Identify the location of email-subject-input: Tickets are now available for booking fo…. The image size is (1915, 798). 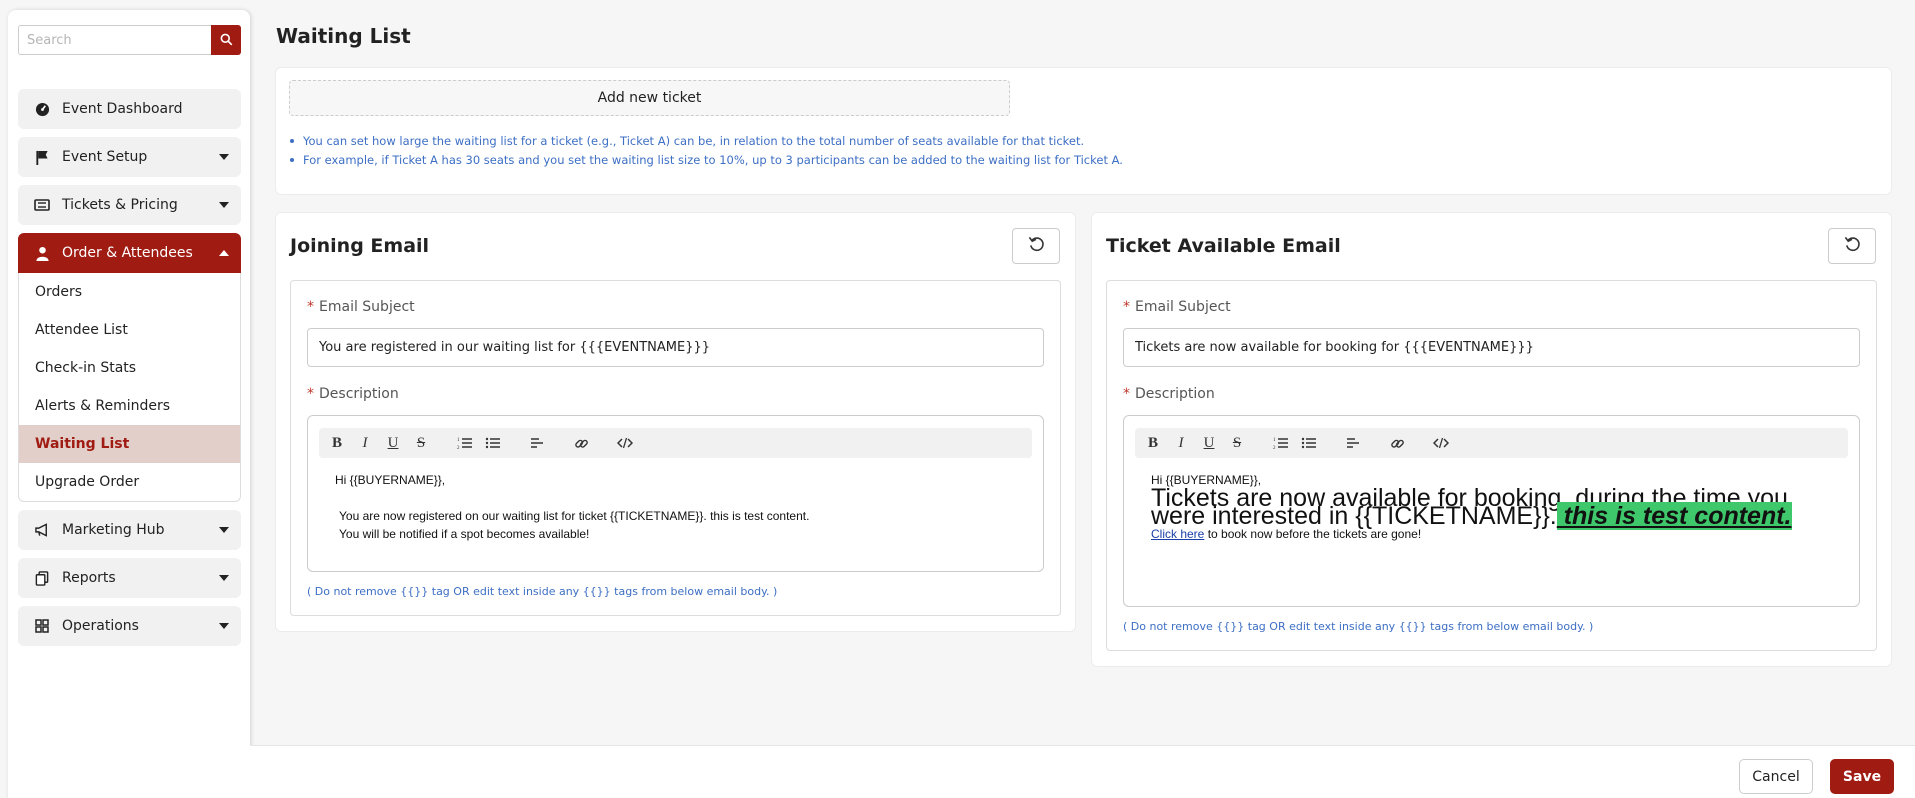
(1491, 347).